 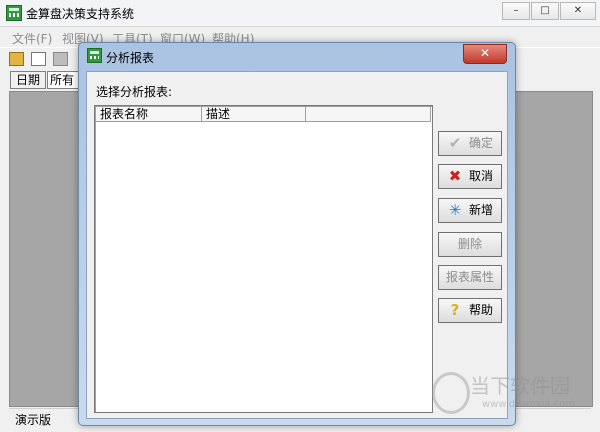 What do you see at coordinates (130, 58) in the screenshot?
I see `dialog-title: 分析报表` at bounding box center [130, 58].